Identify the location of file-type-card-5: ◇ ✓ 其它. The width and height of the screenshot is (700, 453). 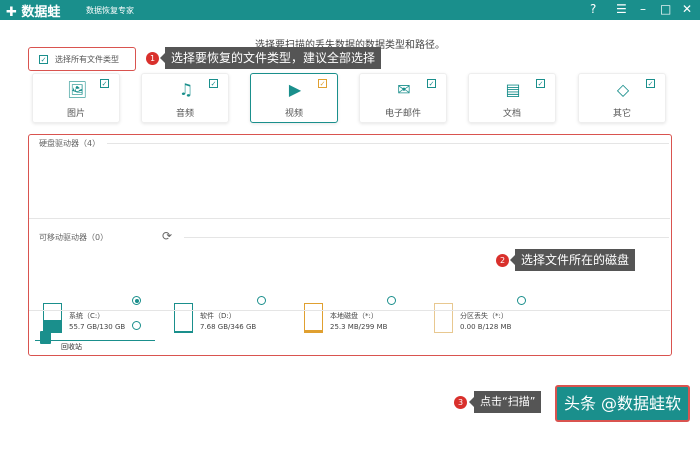
(622, 98).